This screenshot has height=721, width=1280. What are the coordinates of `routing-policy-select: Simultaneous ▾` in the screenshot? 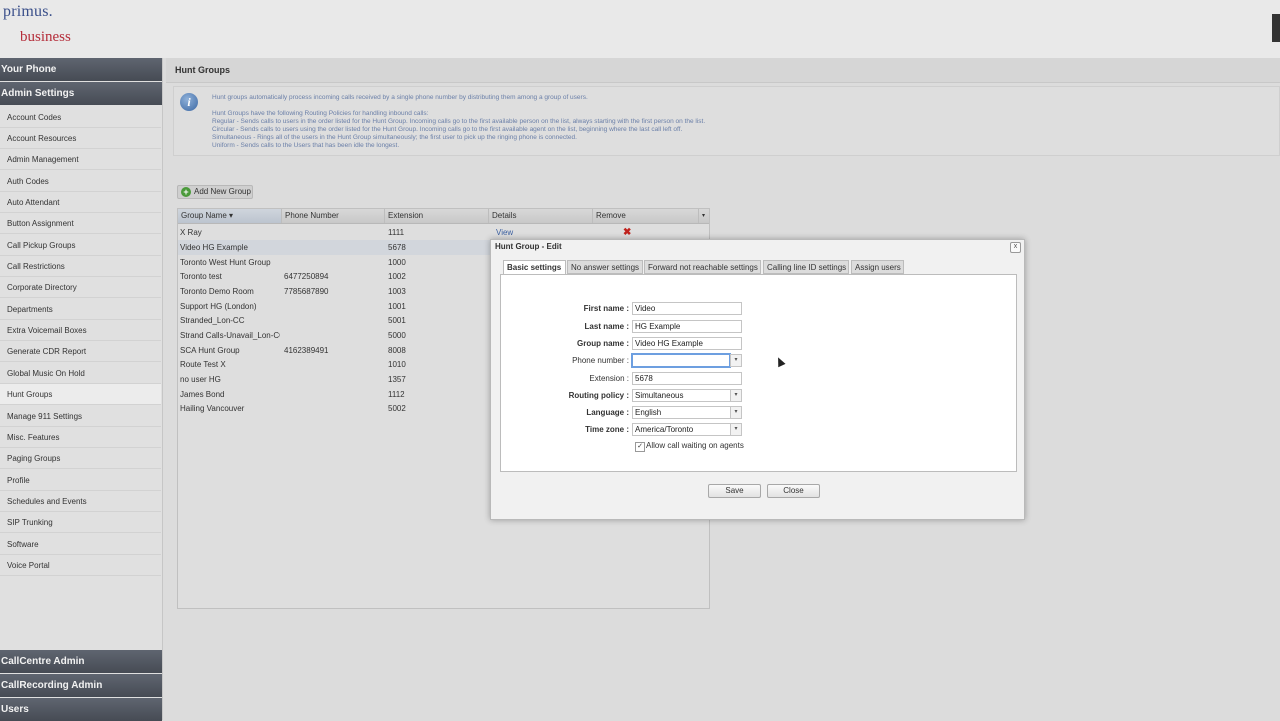 It's located at (687, 395).